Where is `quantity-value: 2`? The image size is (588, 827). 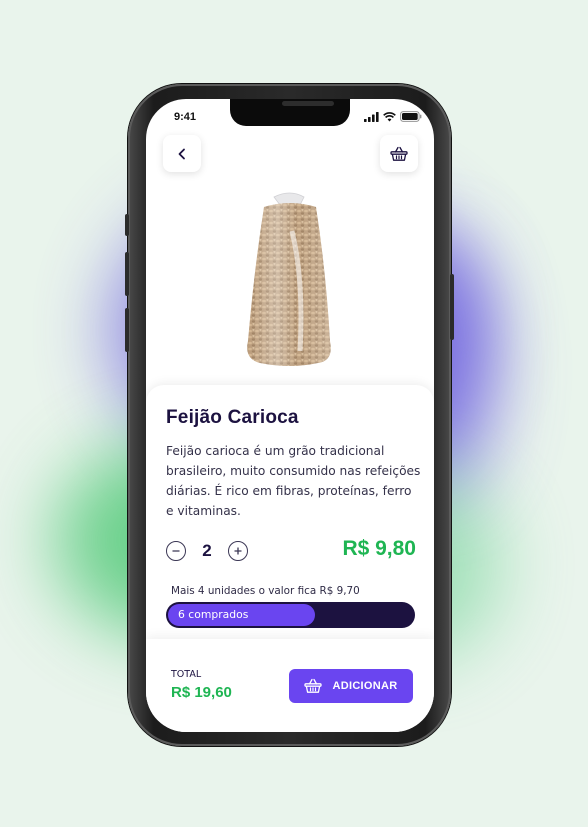
quantity-value: 2 is located at coordinates (207, 550).